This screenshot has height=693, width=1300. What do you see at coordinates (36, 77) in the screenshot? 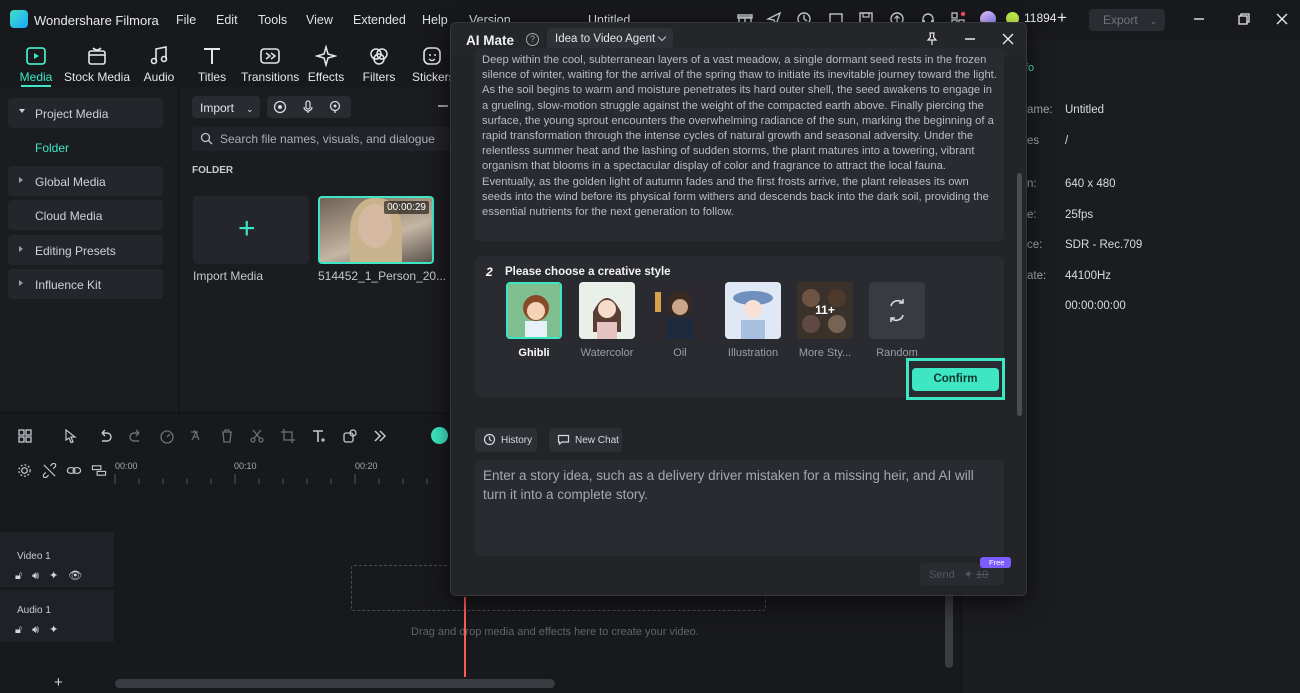
I see `tab-media-label: Media` at bounding box center [36, 77].